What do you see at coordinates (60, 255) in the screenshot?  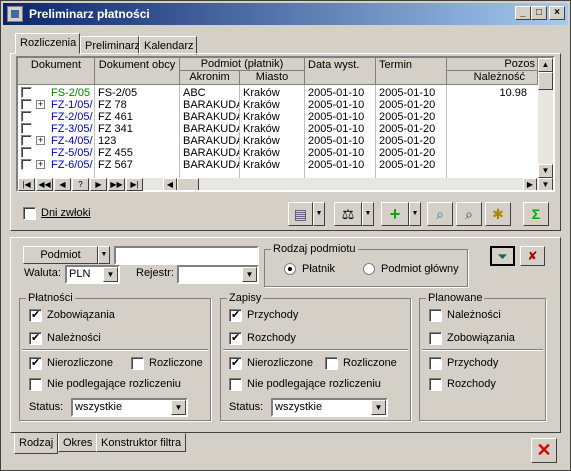 I see `podmiot-button: Podmiot` at bounding box center [60, 255].